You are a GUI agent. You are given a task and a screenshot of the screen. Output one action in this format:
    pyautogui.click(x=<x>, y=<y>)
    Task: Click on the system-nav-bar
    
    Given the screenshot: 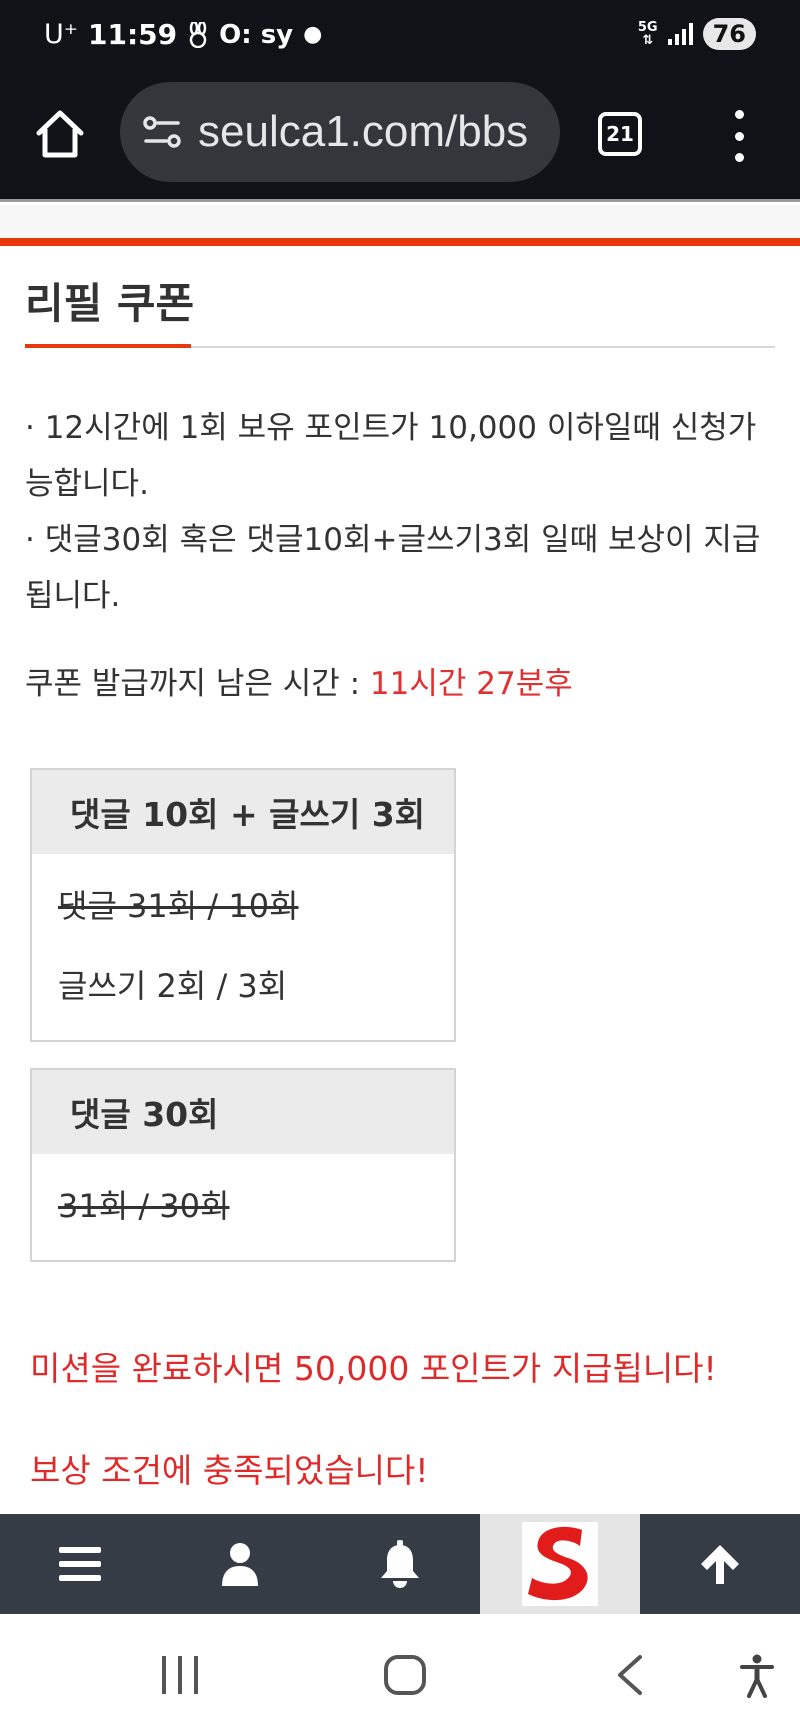 What is the action you would take?
    pyautogui.click(x=400, y=1674)
    